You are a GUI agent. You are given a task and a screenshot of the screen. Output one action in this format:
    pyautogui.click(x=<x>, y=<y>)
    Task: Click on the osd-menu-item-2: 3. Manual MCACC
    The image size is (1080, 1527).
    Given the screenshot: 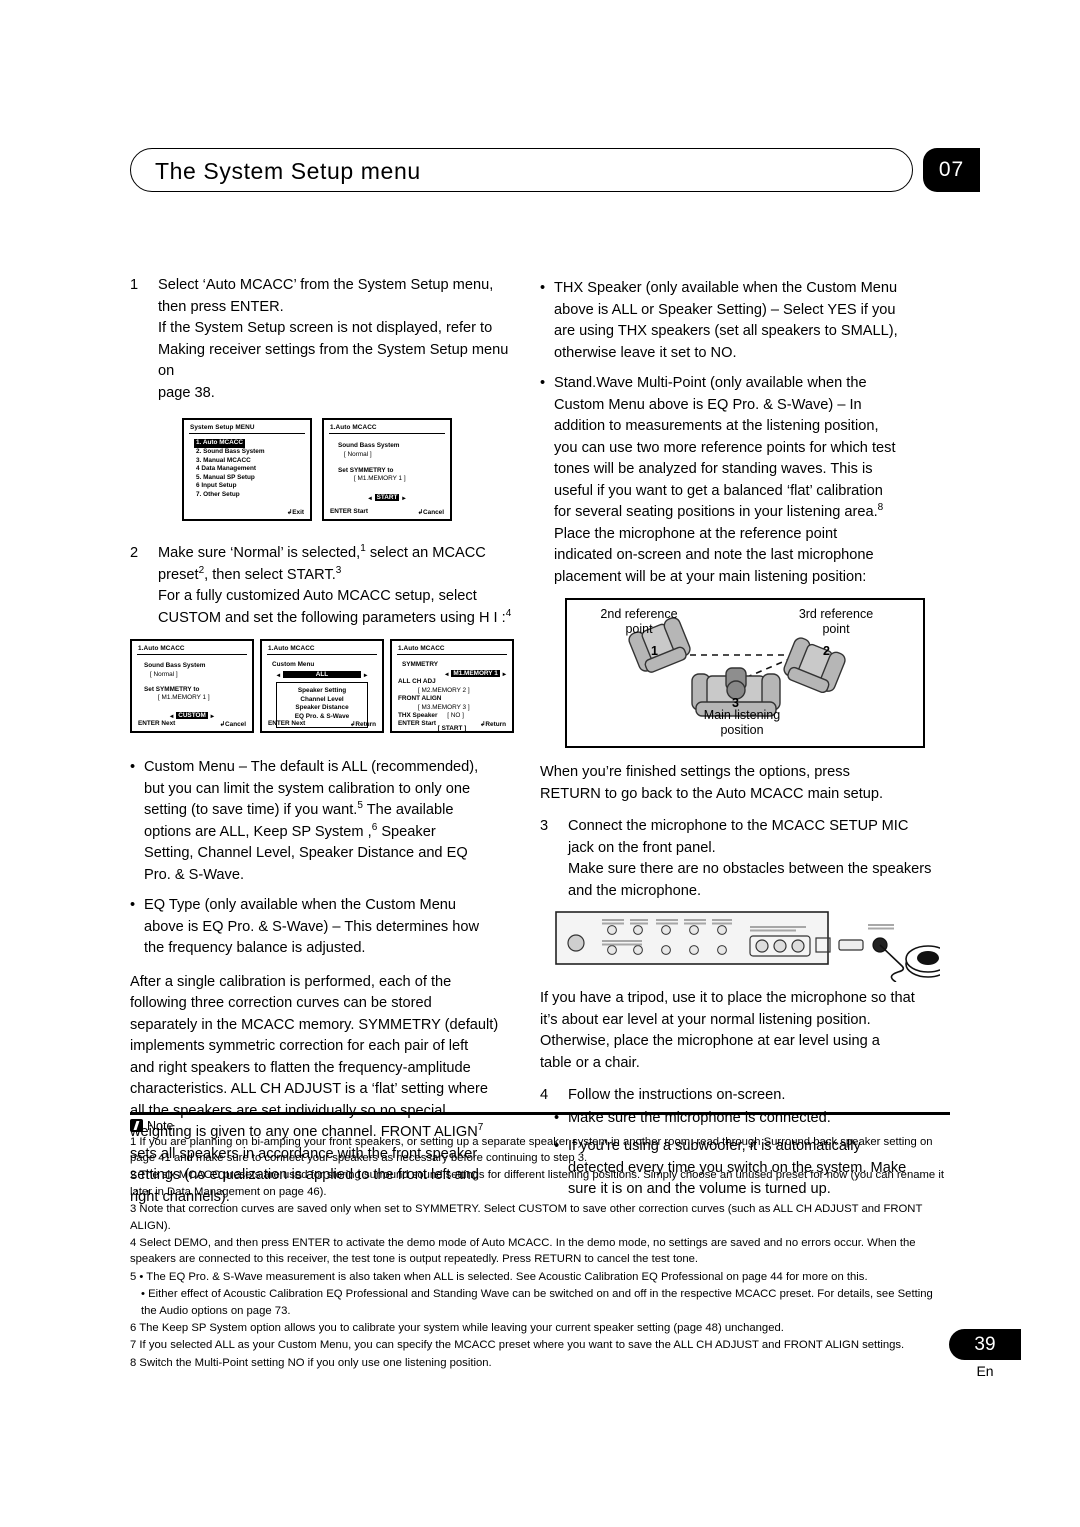 What is the action you would take?
    pyautogui.click(x=247, y=461)
    